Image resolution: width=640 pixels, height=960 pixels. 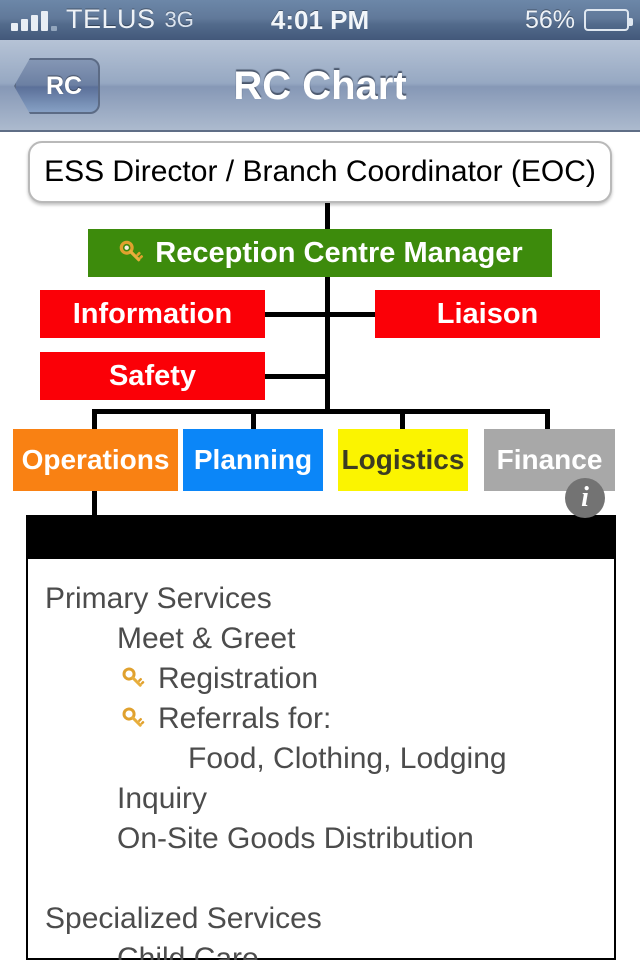 I want to click on detail-item: Inquiry, so click(x=321, y=799).